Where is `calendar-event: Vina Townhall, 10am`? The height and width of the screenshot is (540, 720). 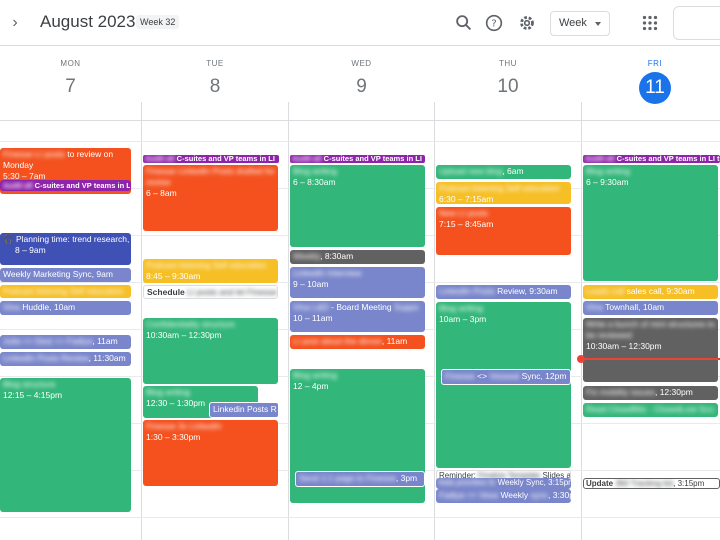 calendar-event: Vina Townhall, 10am is located at coordinates (650, 308).